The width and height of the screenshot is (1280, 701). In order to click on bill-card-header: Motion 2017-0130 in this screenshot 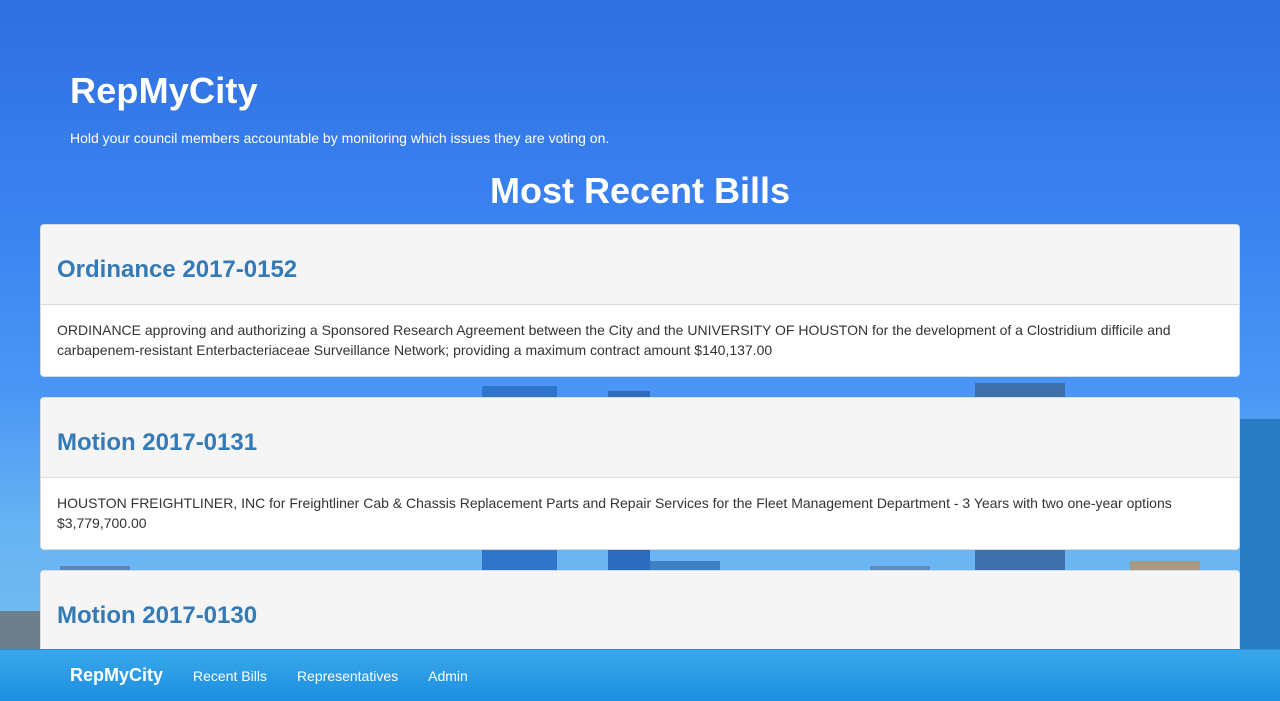, I will do `click(640, 611)`.